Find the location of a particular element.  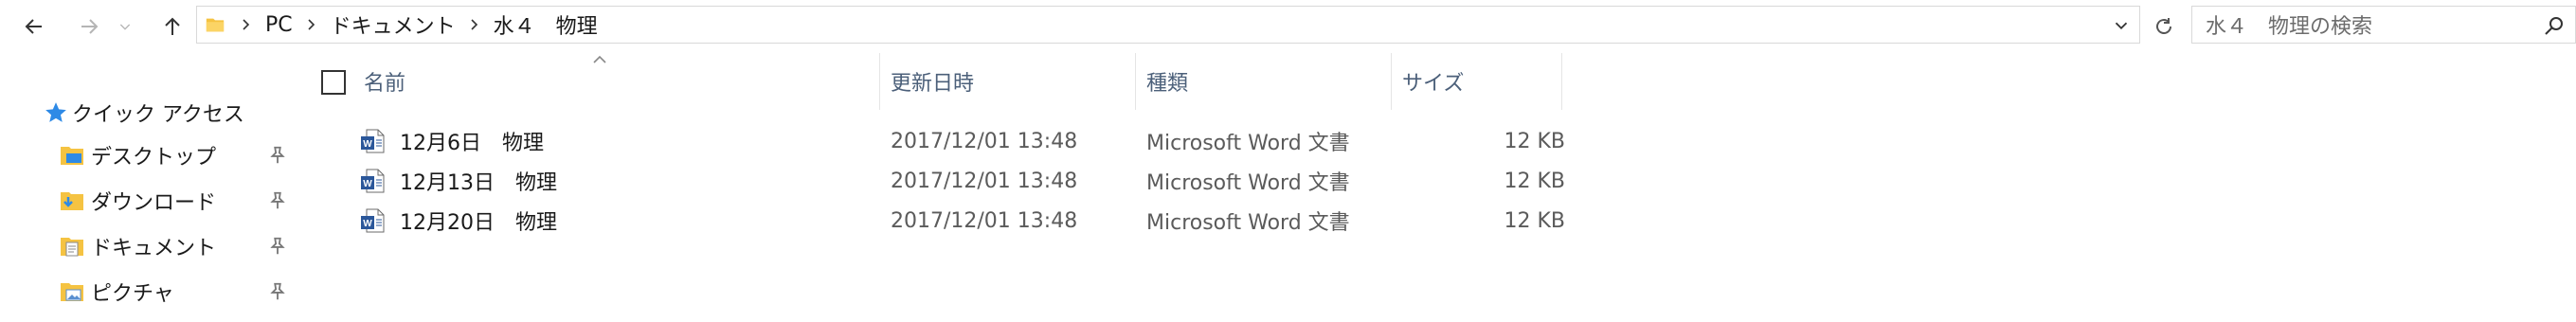

navigation-pane: クイック アクセス デスクトップ ダウンロード ドキュメント ピクチャ is located at coordinates (142, 187).